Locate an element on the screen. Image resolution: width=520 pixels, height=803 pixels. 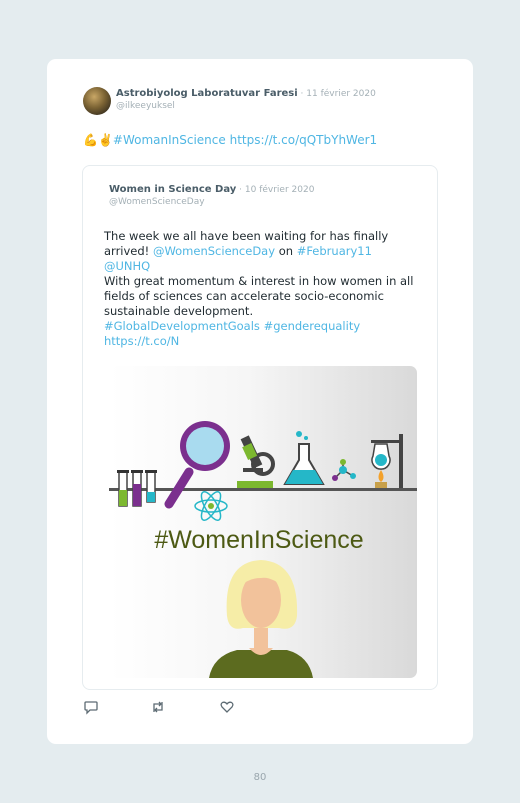
burner-icon is located at coordinates (387, 461).